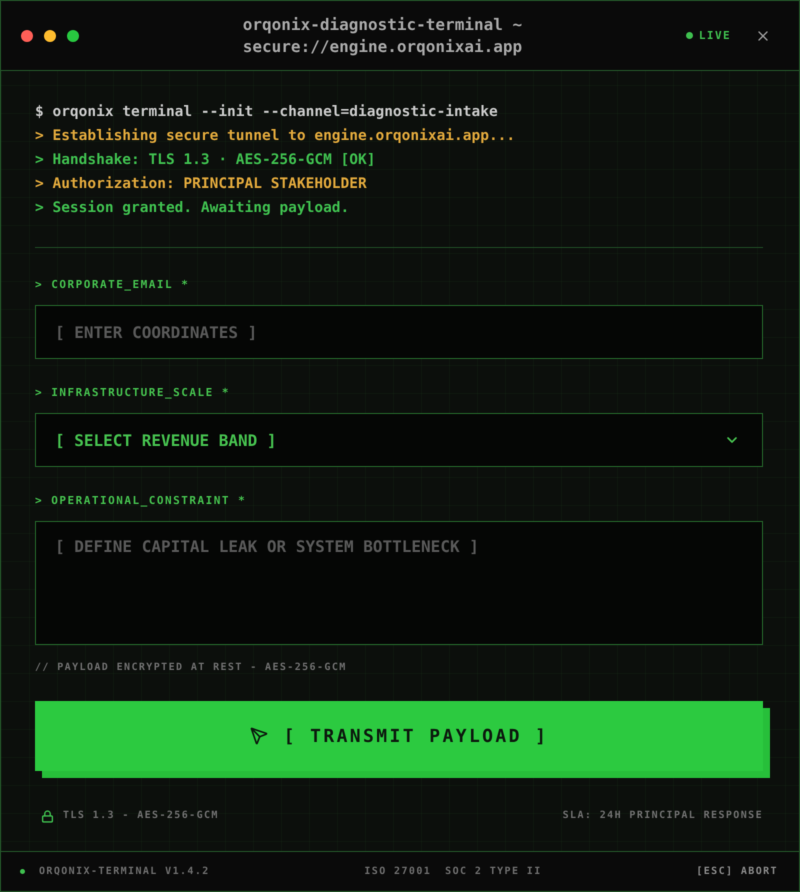 The image size is (800, 892). Describe the element at coordinates (141, 816) in the screenshot. I see `security-info: TLS 1.3 - AES-256-GCM` at that location.